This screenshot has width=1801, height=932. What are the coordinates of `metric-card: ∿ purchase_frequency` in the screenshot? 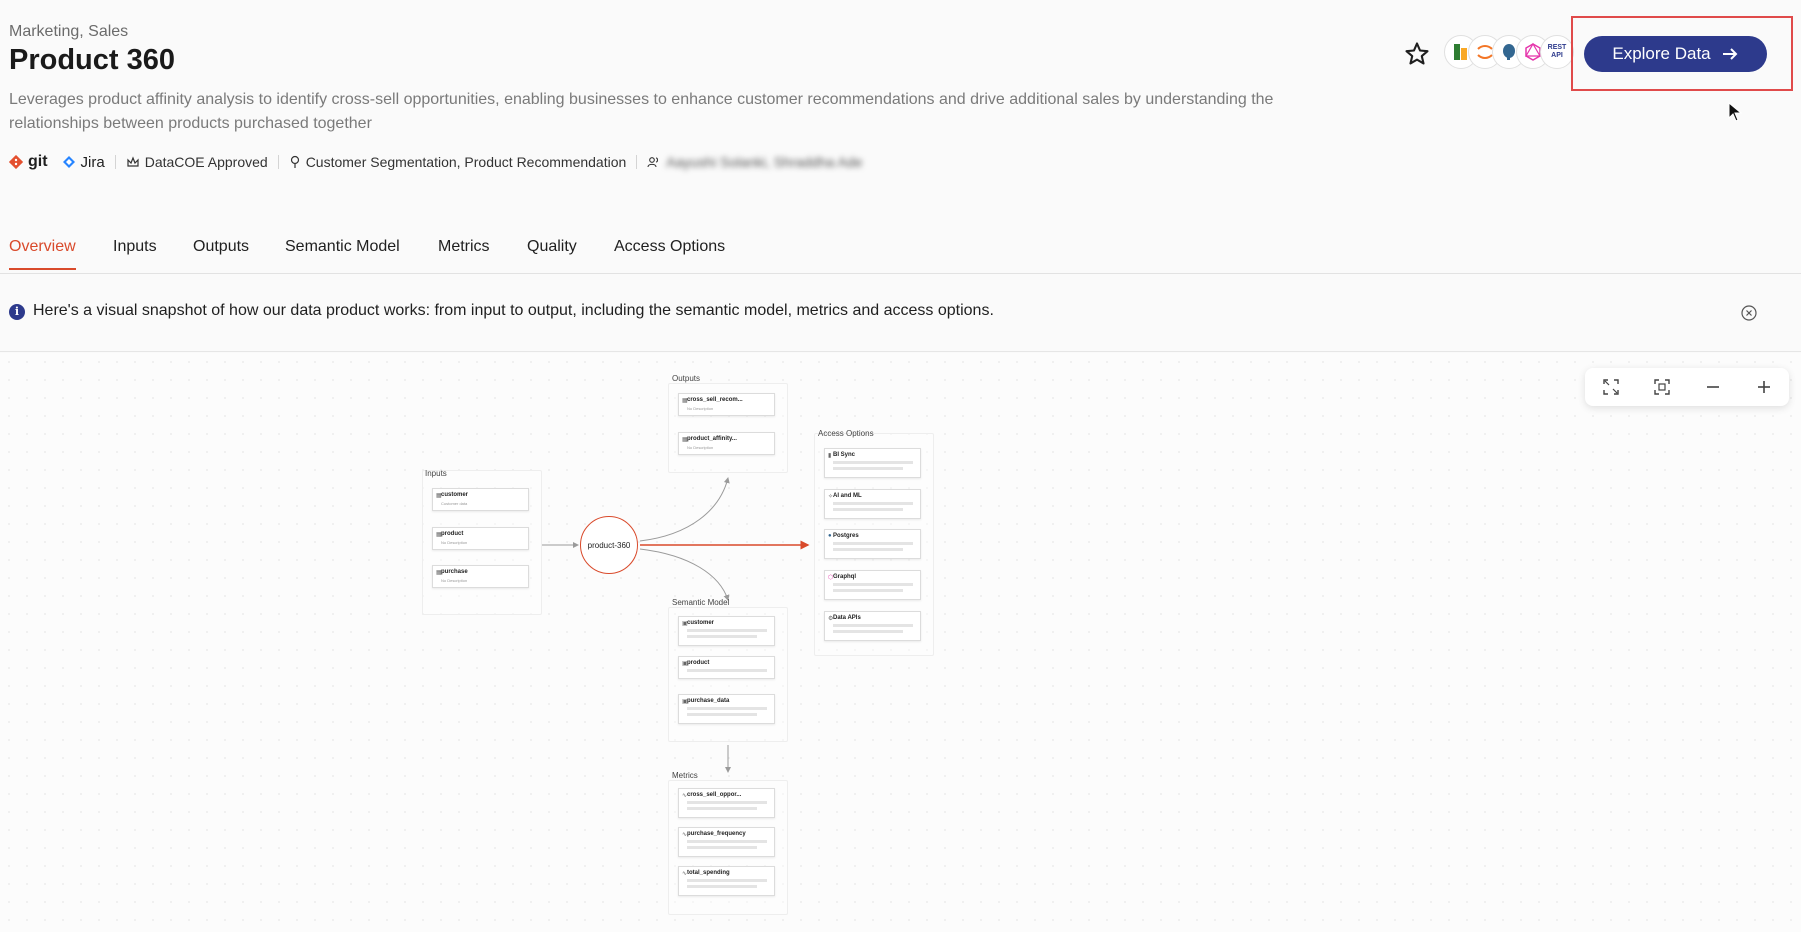 It's located at (726, 842).